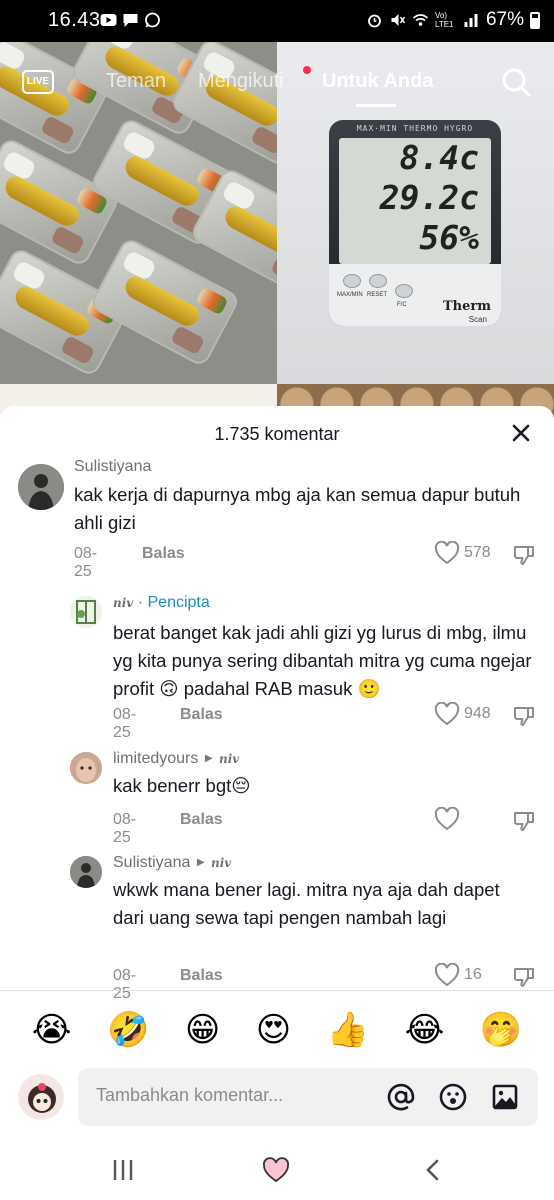 The image size is (554, 1200). I want to click on image-upload-icon, so click(505, 1097).